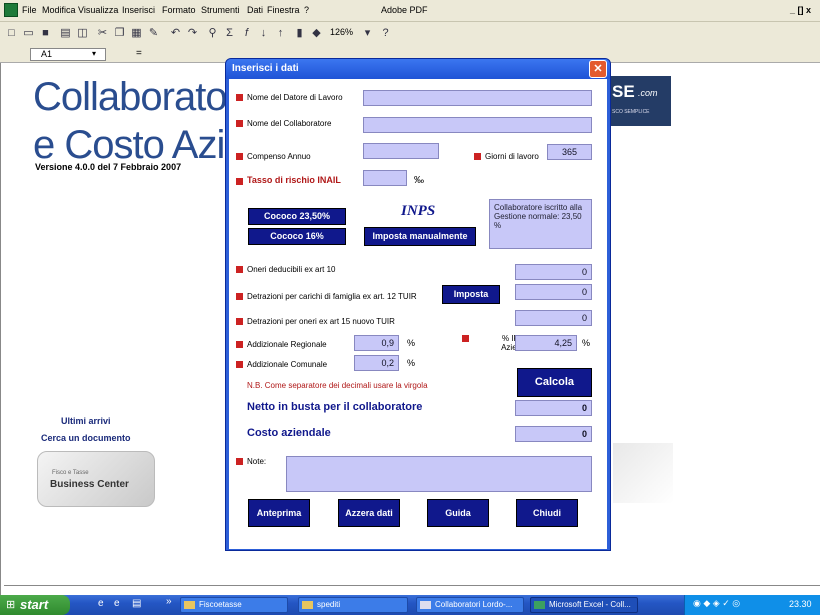 Image resolution: width=820 pixels, height=615 pixels. What do you see at coordinates (295, 97) in the screenshot?
I see `datore-label: Nome del Datore di Lavoro` at bounding box center [295, 97].